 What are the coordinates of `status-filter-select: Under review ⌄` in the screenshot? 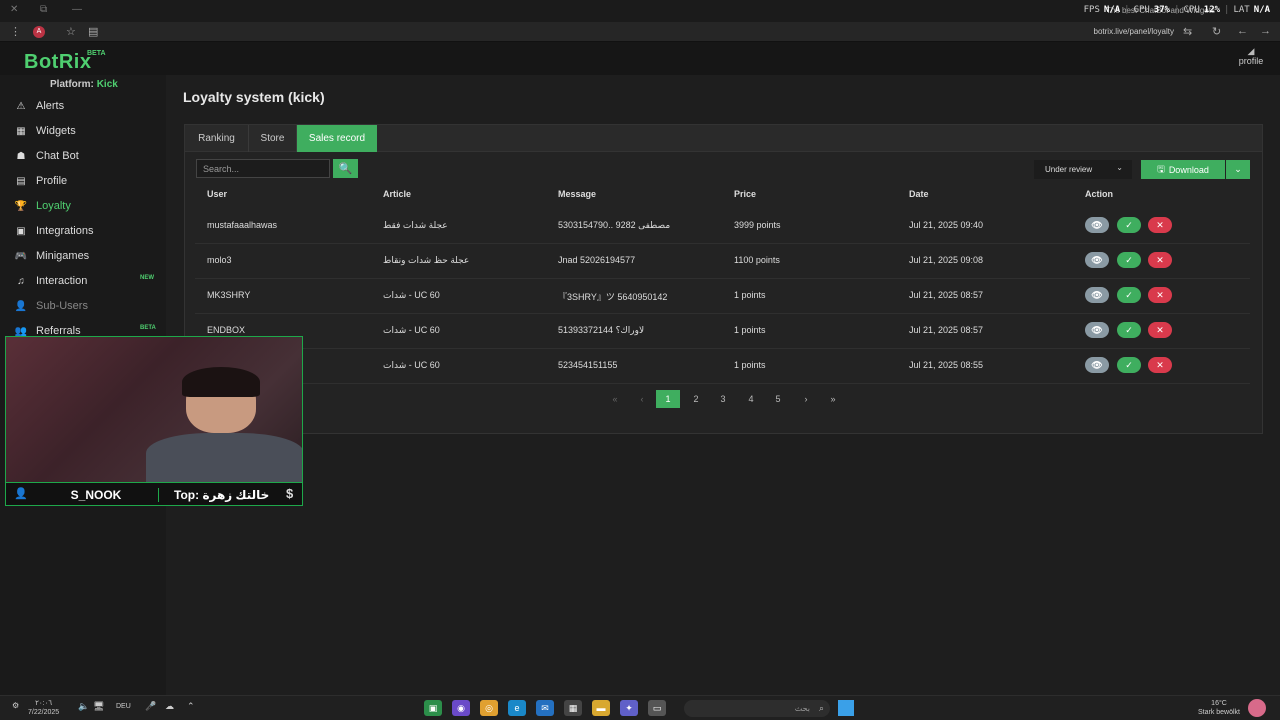 It's located at (1083, 169).